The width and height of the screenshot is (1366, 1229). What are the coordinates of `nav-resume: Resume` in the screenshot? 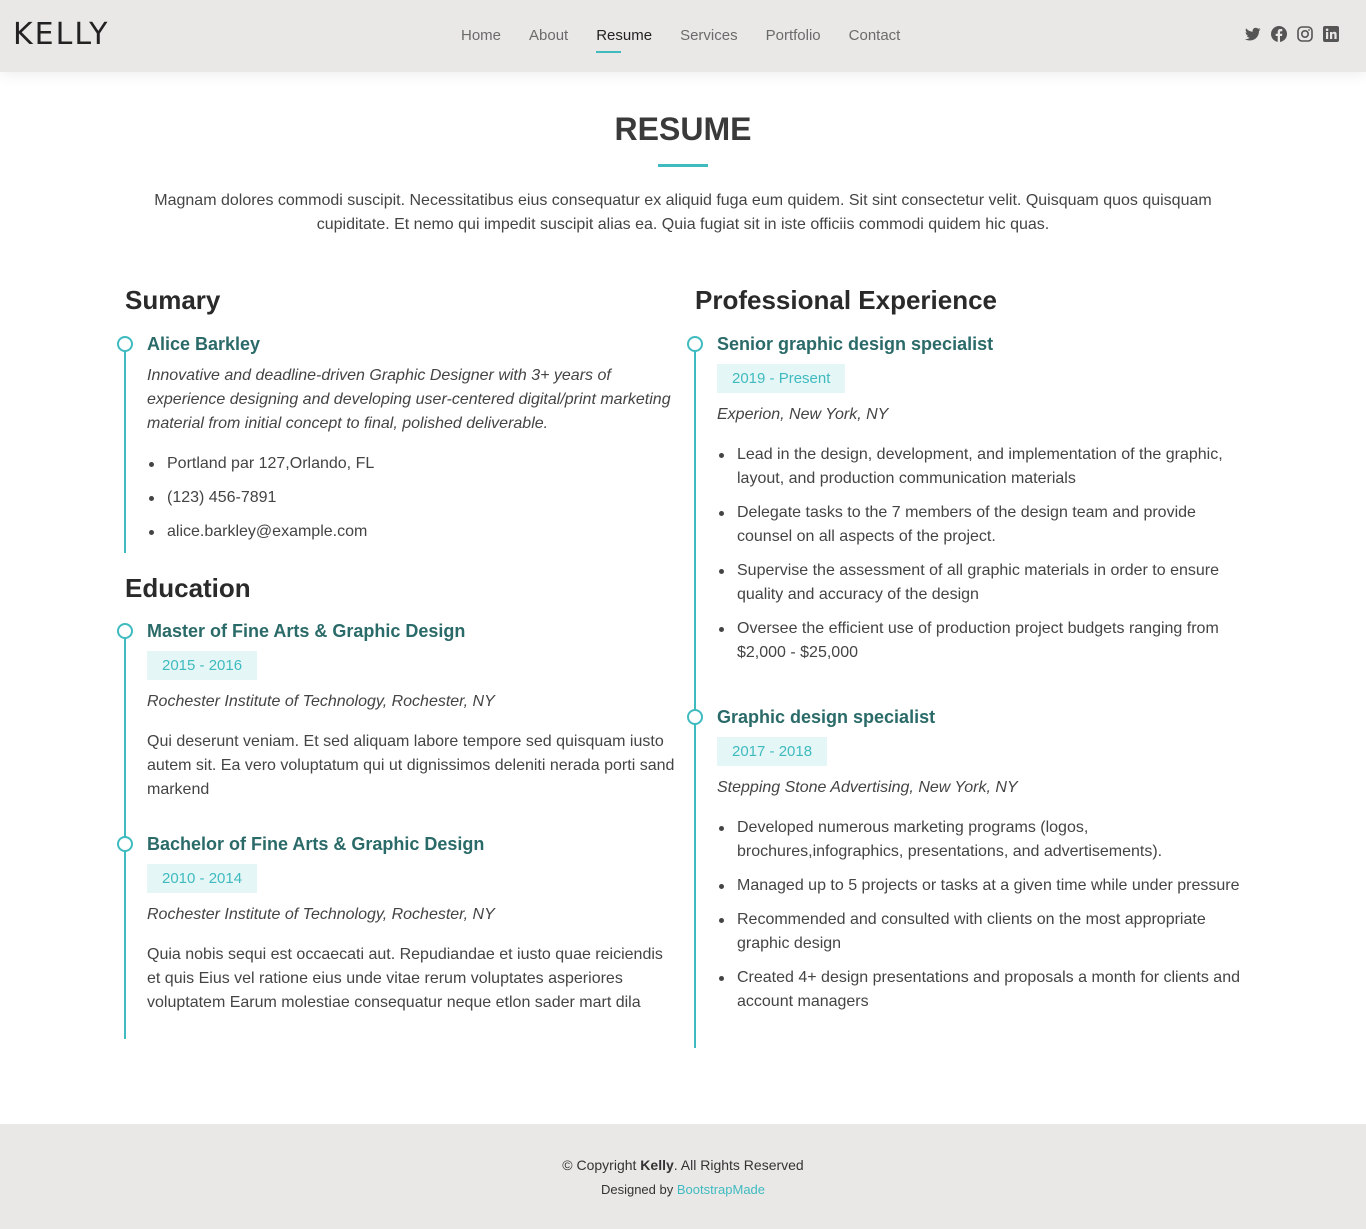 It's located at (624, 39).